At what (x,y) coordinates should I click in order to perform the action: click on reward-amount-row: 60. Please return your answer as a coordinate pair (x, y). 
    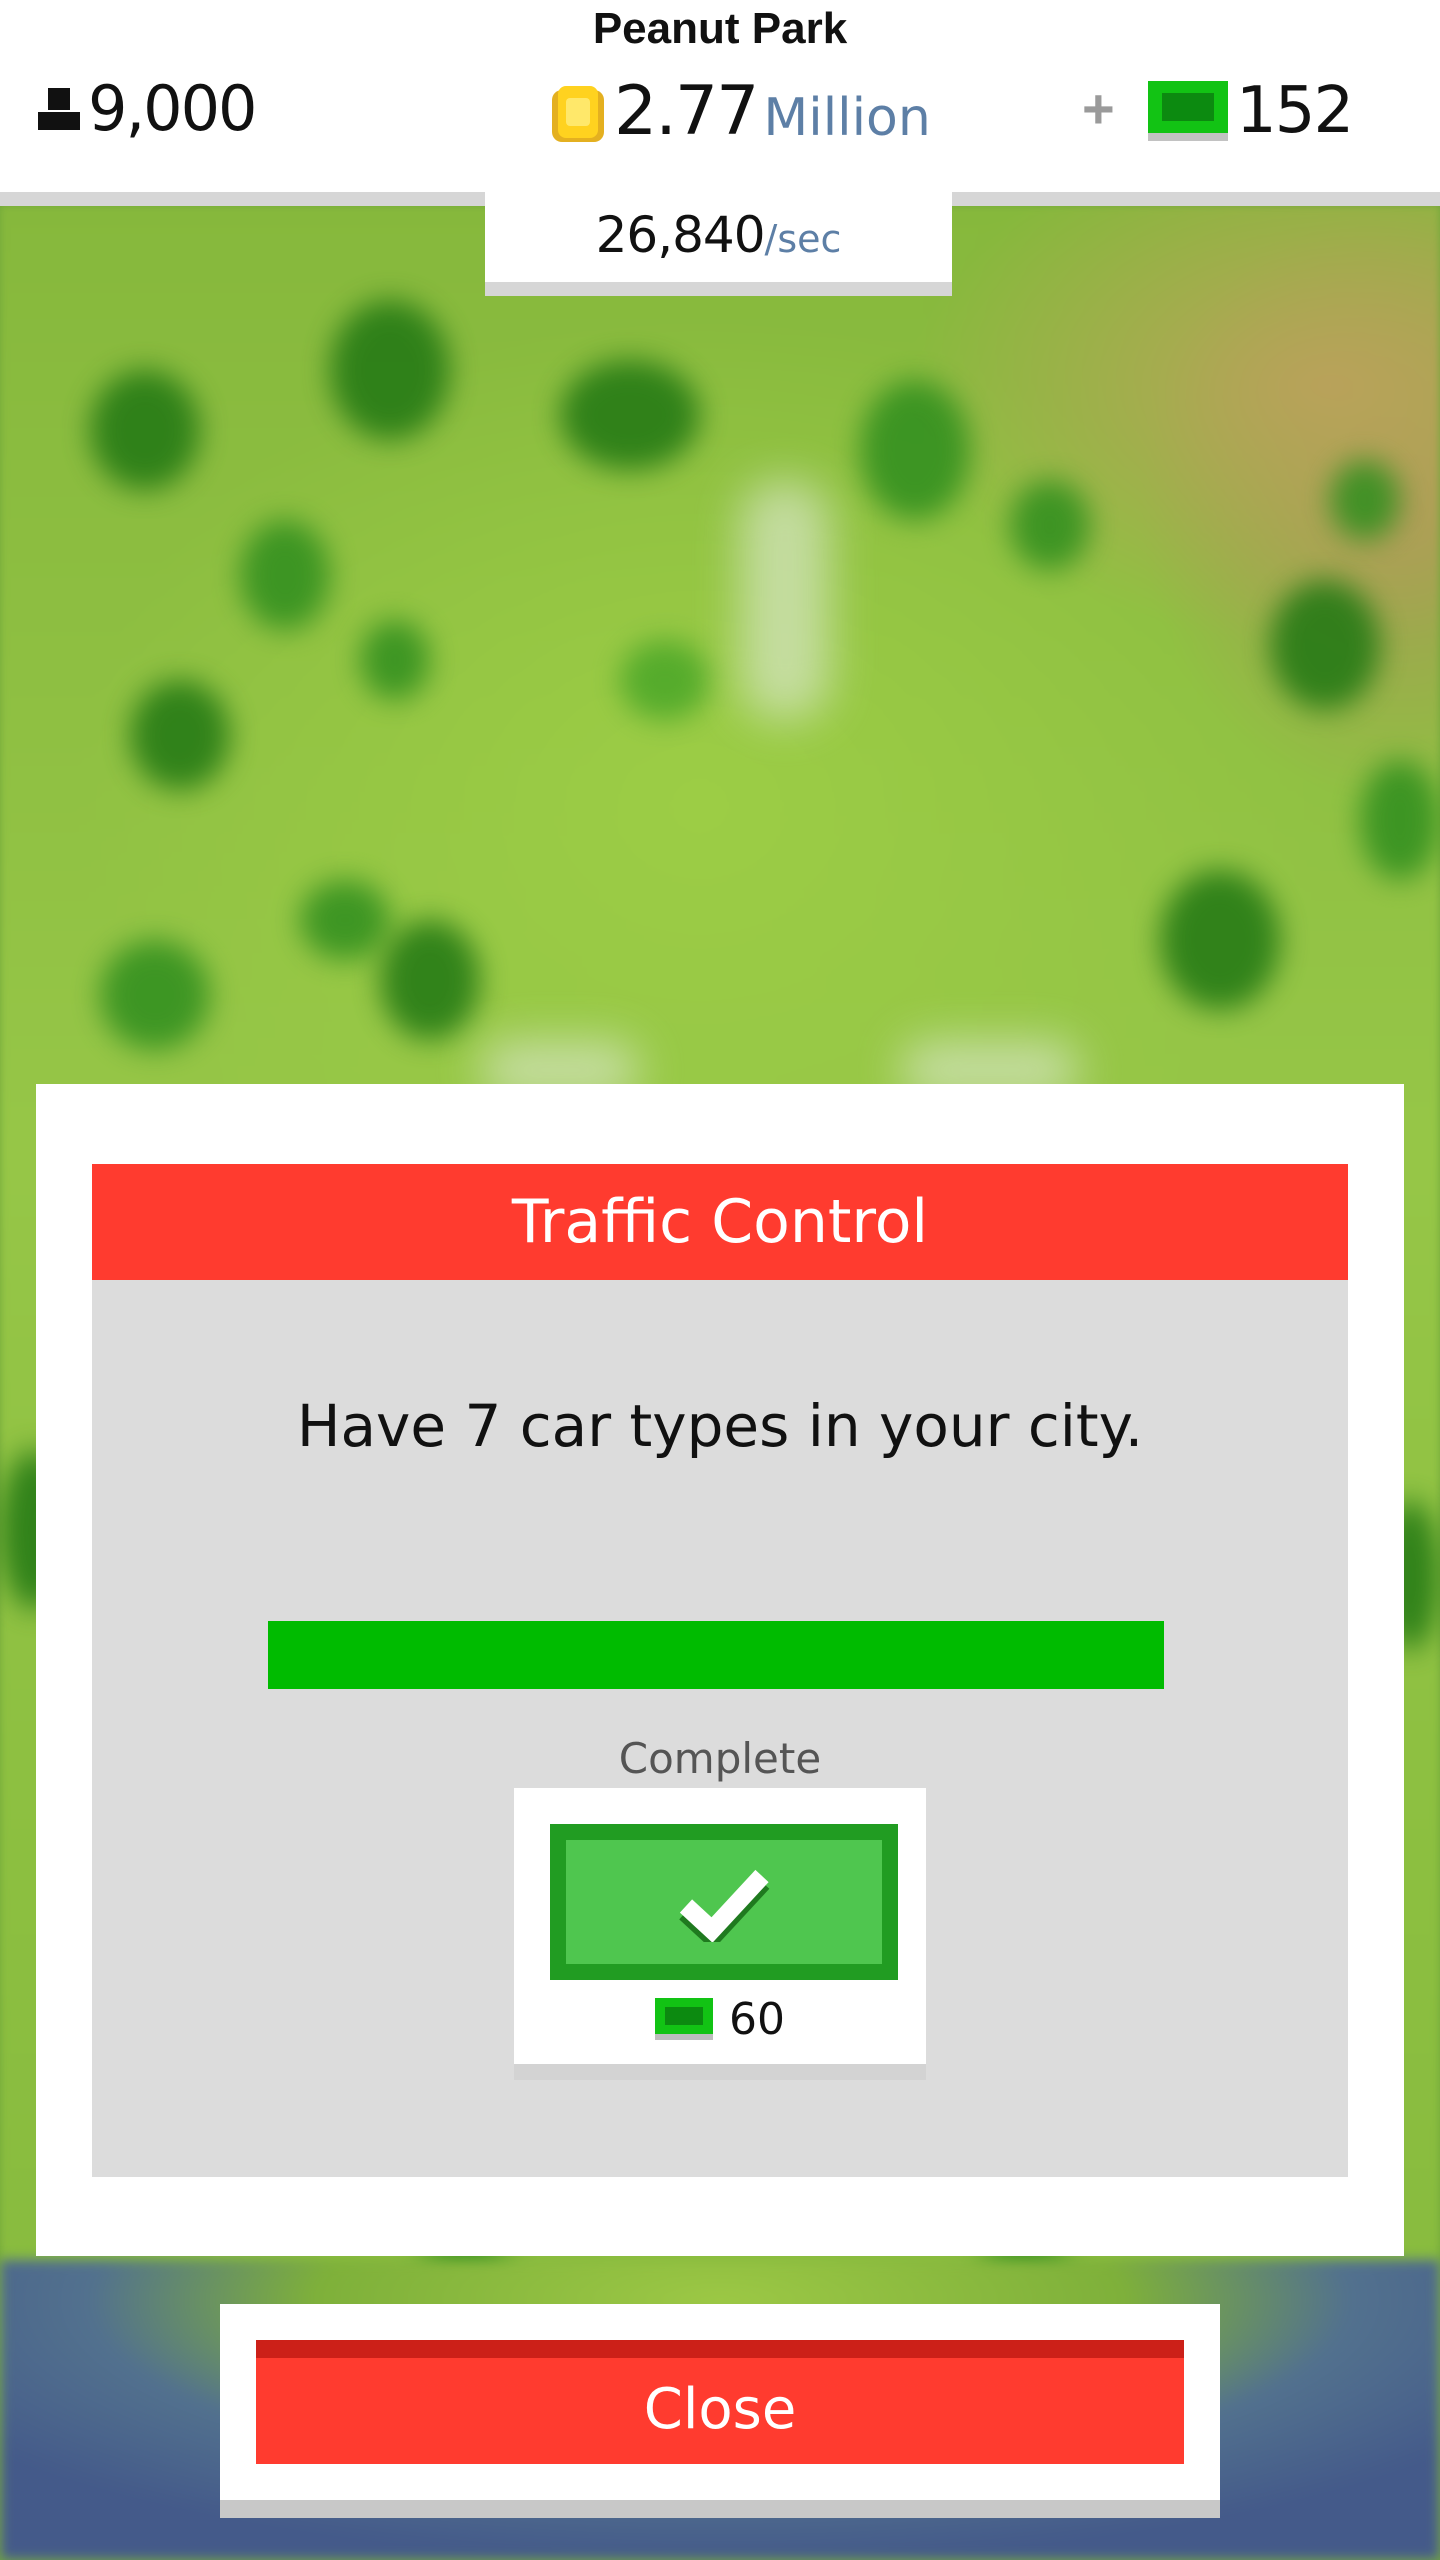
    Looking at the image, I should click on (720, 2019).